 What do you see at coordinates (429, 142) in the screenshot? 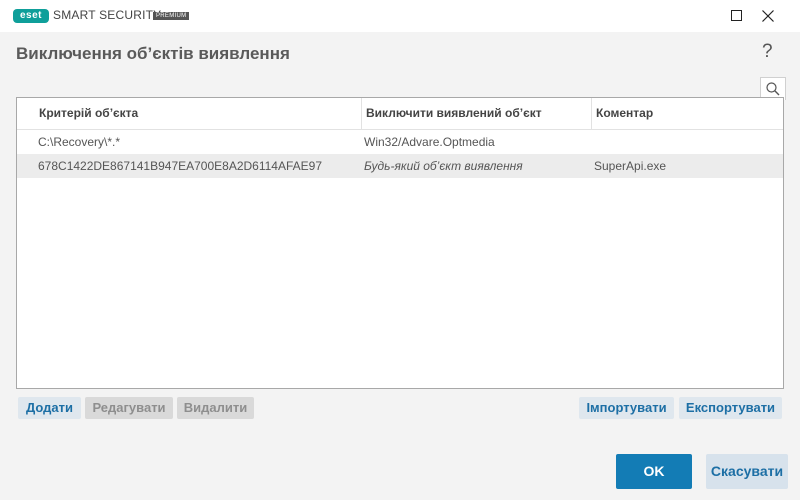
I see `cell-detection: Win32/Advare.Optmedia` at bounding box center [429, 142].